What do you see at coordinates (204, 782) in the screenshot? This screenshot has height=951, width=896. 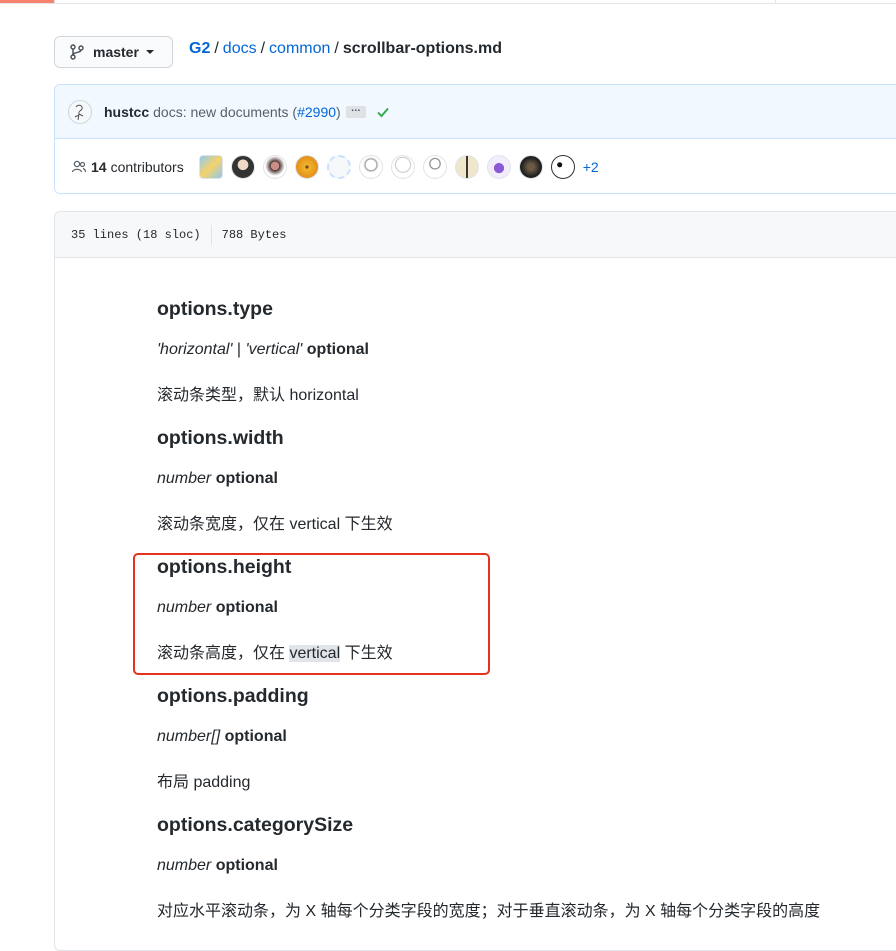 I see `section-description: 布局 padding` at bounding box center [204, 782].